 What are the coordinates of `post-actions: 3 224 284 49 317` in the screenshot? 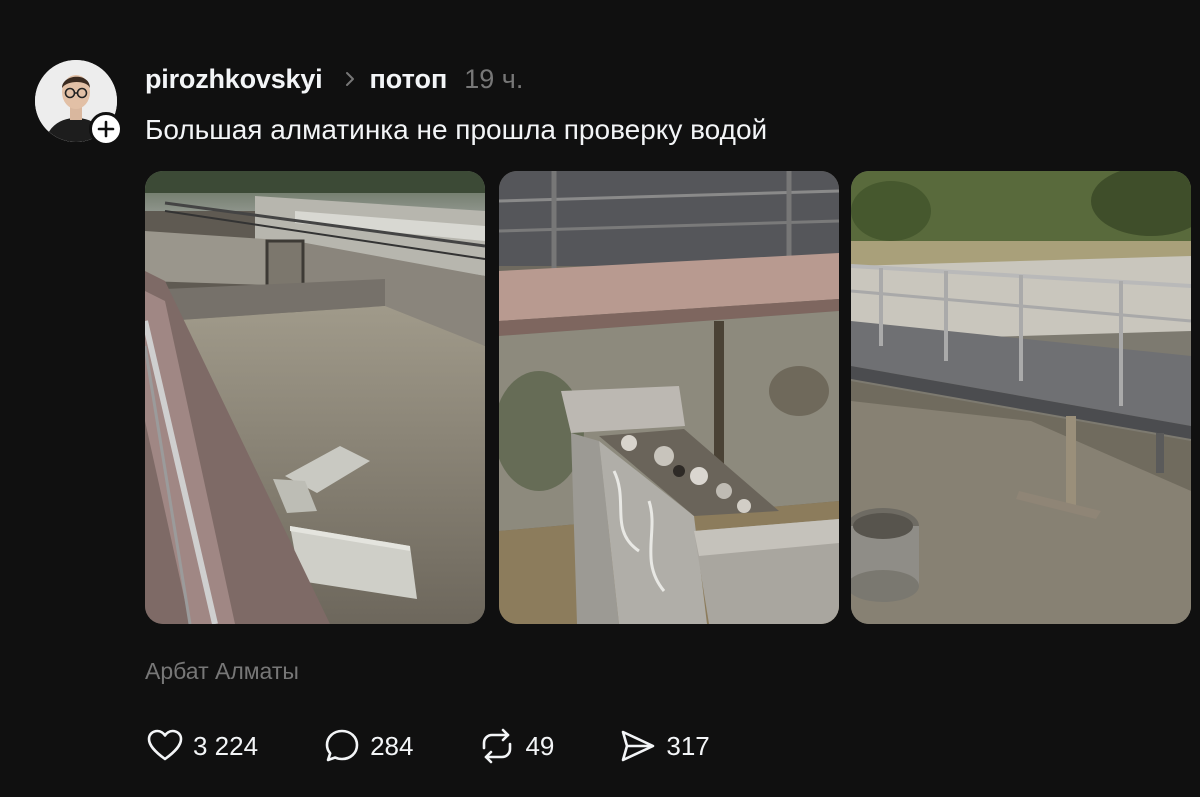 It's located at (459, 746).